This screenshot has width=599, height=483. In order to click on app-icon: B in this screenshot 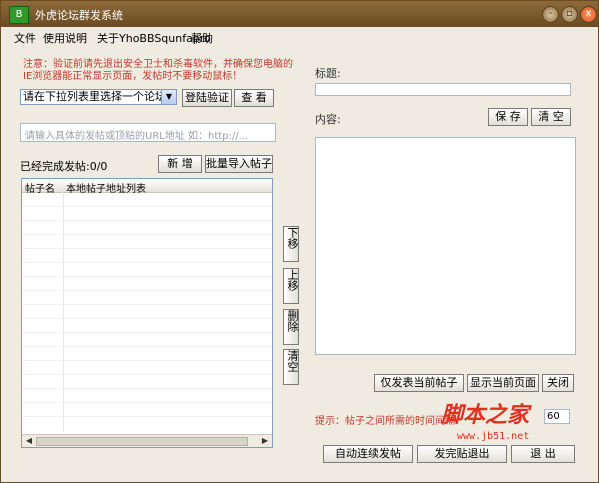, I will do `click(19, 15)`.